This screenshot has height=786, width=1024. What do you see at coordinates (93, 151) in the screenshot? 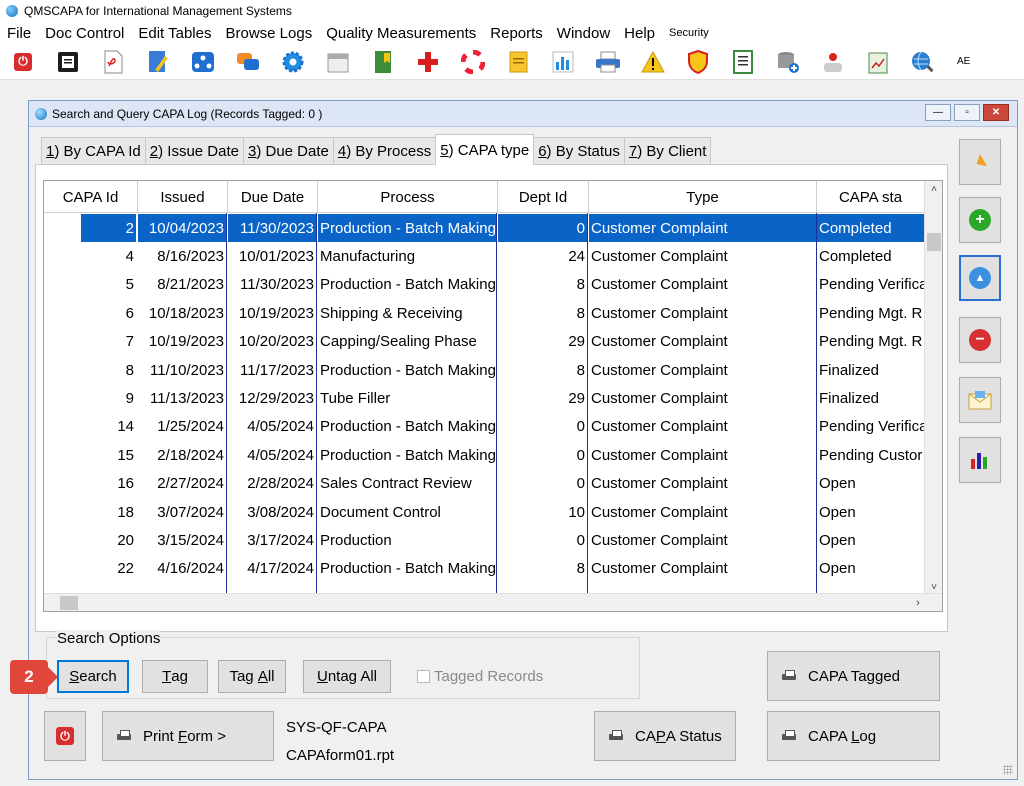
I see `tab-by-capa-id: 1) By CAPA Id` at bounding box center [93, 151].